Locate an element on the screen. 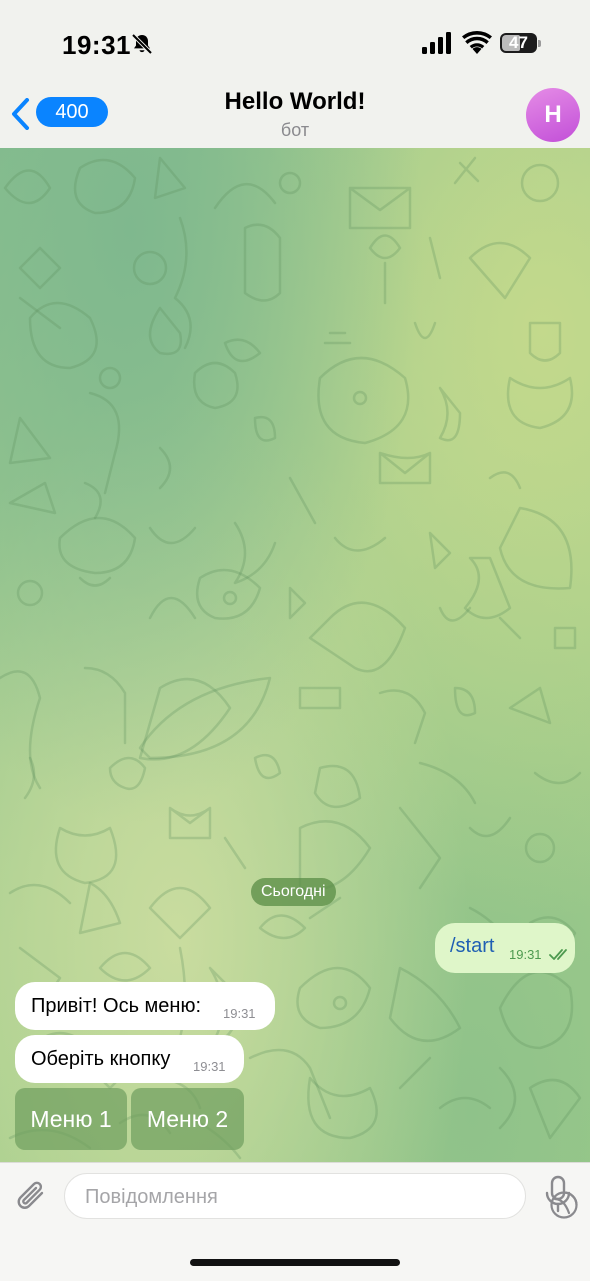 Image resolution: width=590 pixels, height=1281 pixels. double-check-icon is located at coordinates (558, 954).